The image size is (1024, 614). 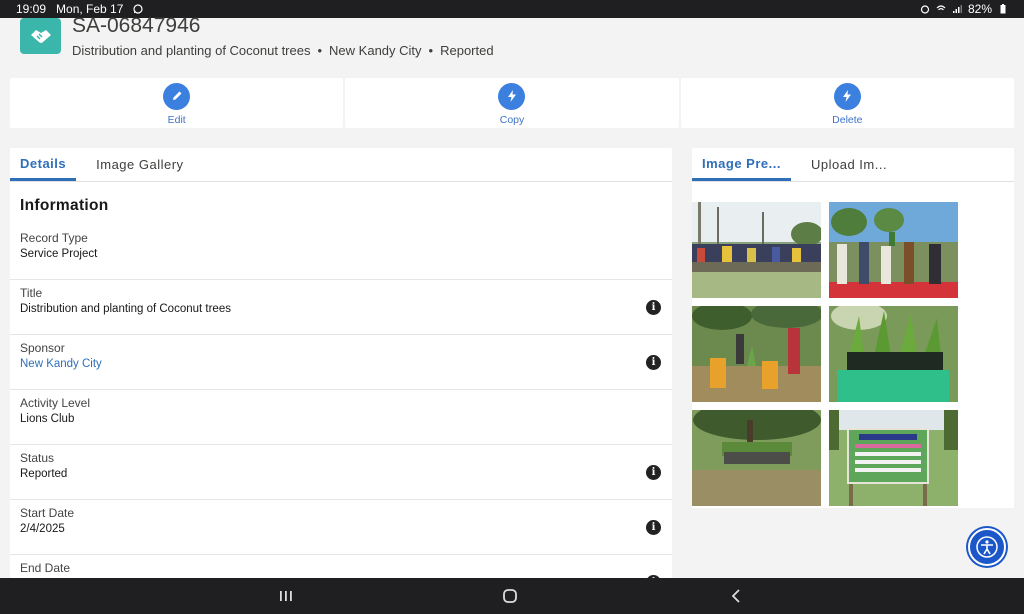 I want to click on recent-apps-icon, so click(x=286, y=596).